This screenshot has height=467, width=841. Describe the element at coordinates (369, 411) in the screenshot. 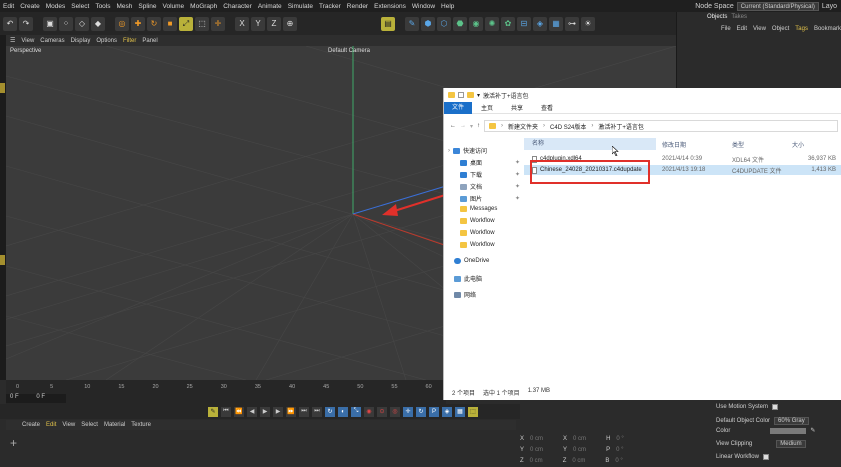

I see `record-key-icon: ◉` at that location.